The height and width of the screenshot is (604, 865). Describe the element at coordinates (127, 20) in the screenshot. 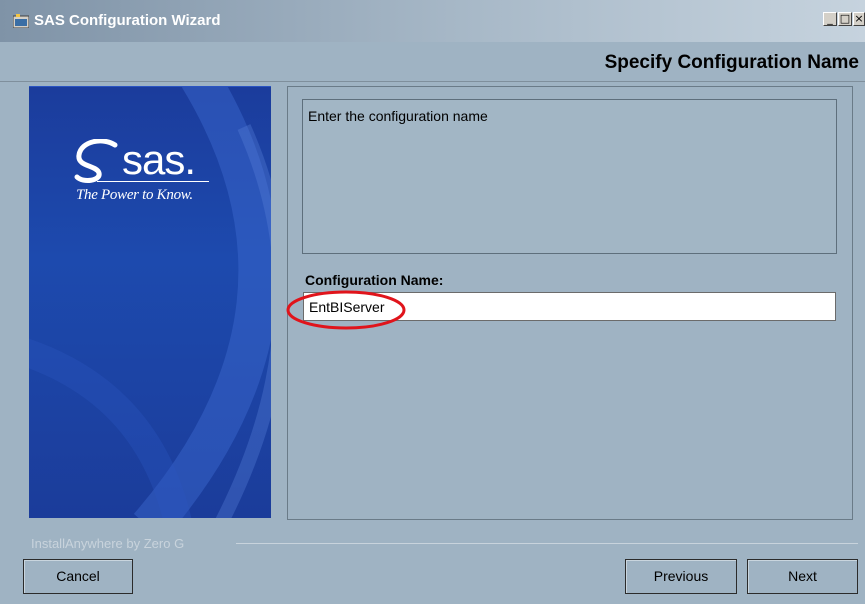

I see `window-title: SAS Configuration Wizard` at that location.